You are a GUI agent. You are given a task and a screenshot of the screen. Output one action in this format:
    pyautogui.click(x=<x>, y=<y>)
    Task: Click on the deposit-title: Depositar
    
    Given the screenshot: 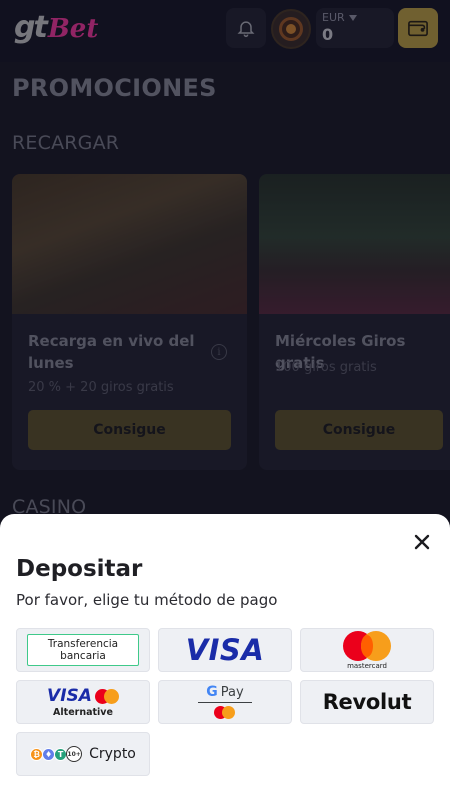 What is the action you would take?
    pyautogui.click(x=79, y=569)
    